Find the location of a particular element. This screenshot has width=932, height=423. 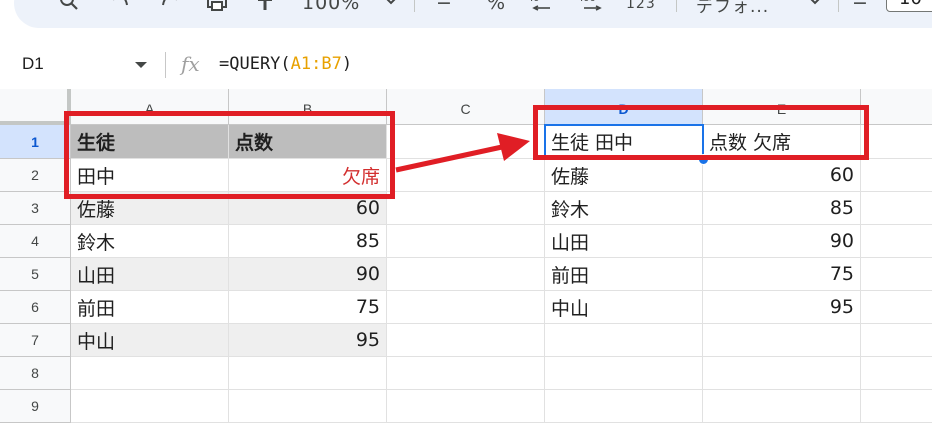

annotation-arrow-head is located at coordinates (513, 147).